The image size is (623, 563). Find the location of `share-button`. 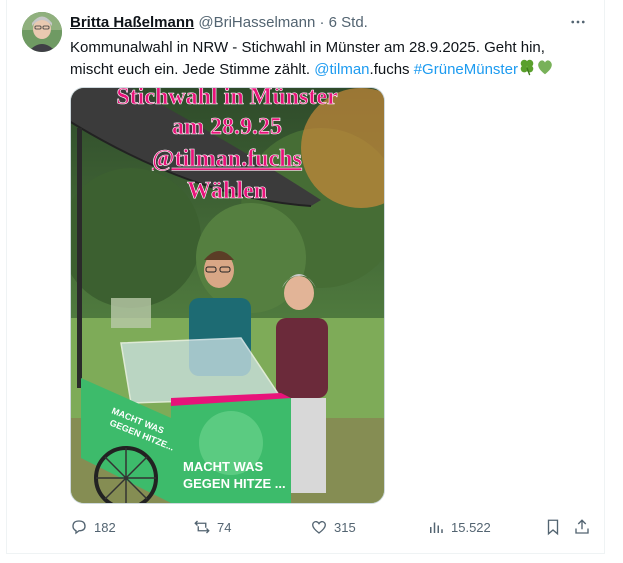

share-button is located at coordinates (585, 527).